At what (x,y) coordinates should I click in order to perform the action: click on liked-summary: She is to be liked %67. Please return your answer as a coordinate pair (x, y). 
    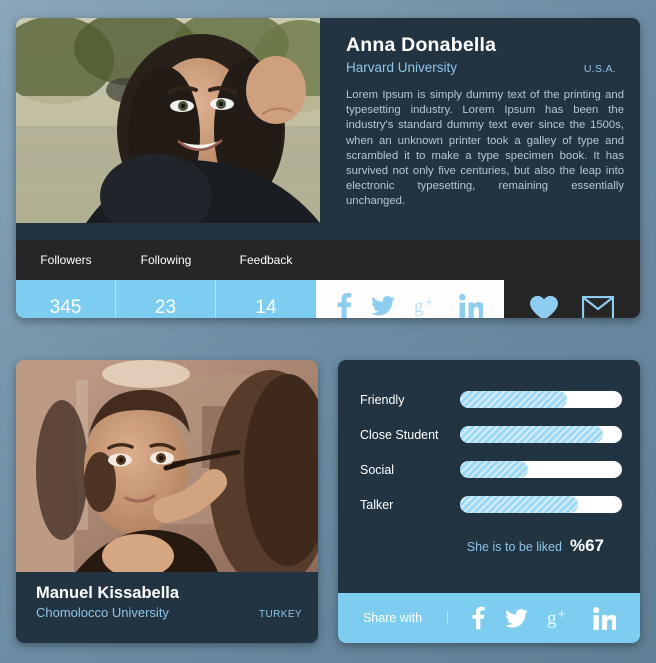
    Looking at the image, I should click on (491, 546).